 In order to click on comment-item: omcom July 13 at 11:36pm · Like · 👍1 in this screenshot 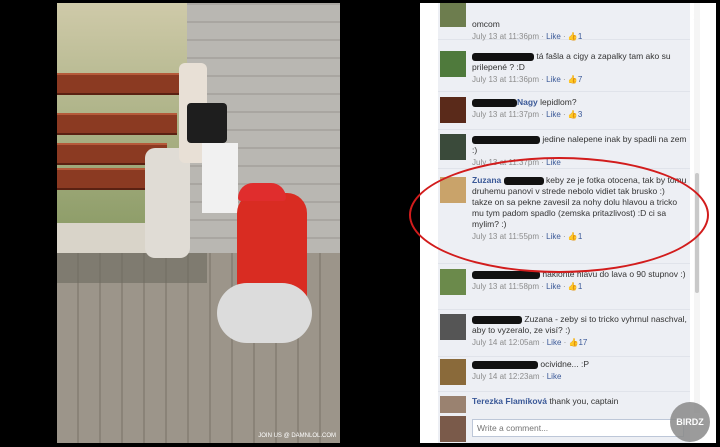, I will do `click(564, 22)`.